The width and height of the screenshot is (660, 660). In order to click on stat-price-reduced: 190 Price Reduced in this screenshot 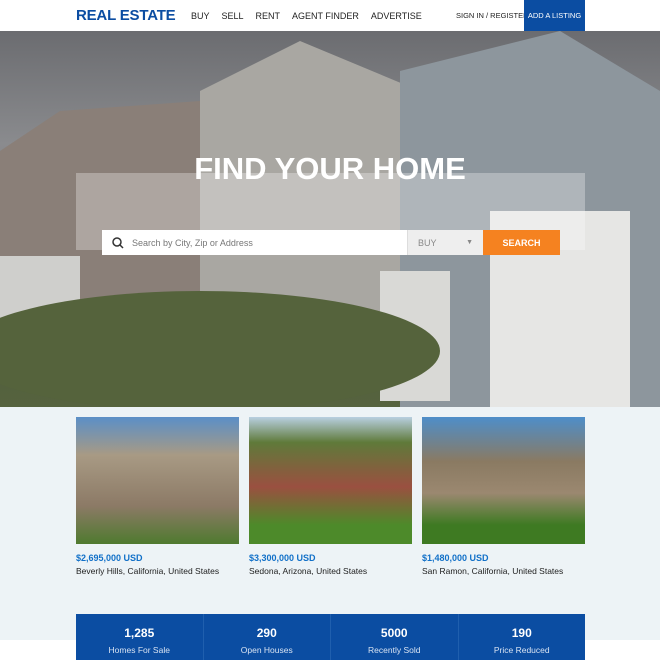, I will do `click(522, 637)`.